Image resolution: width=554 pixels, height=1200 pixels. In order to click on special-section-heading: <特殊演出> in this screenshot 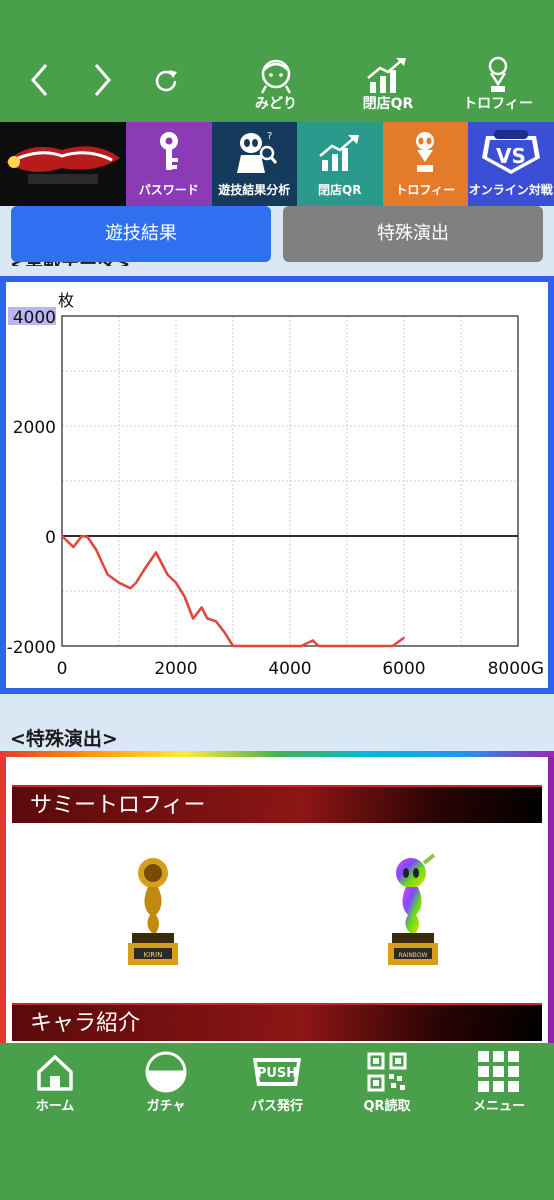, I will do `click(64, 739)`.